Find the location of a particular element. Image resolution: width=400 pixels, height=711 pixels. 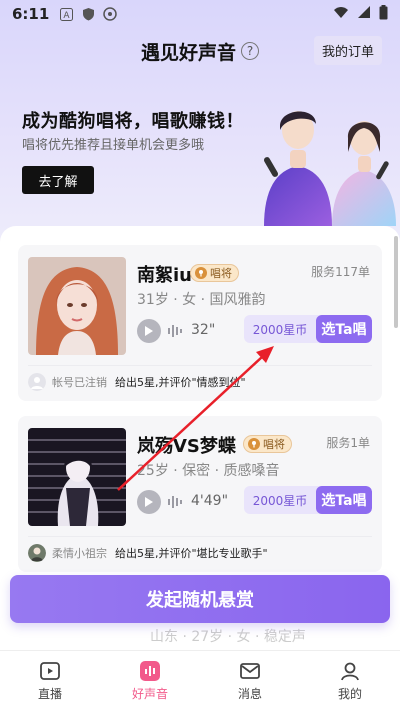

page-title: 遇见好声音 is located at coordinates (188, 52).